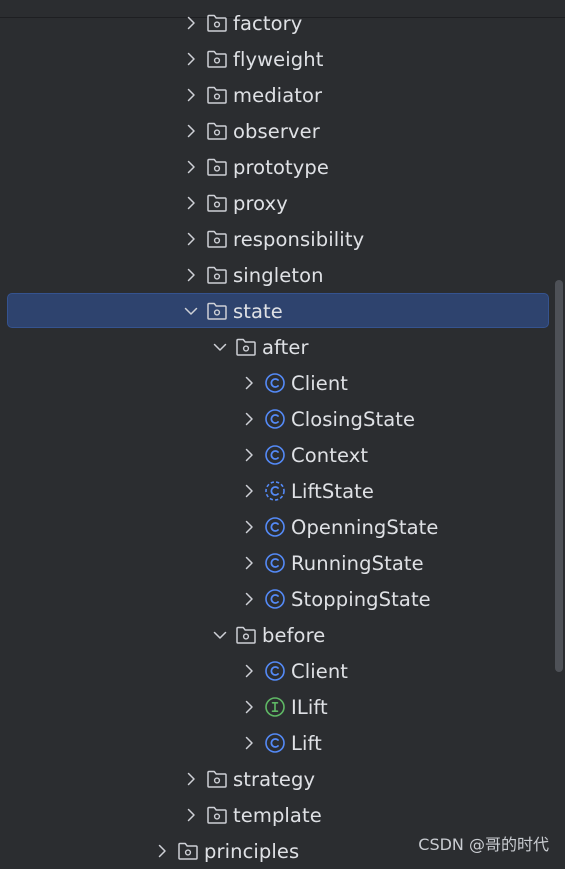 The height and width of the screenshot is (869, 565). I want to click on tree-row-label: factory, so click(268, 23).